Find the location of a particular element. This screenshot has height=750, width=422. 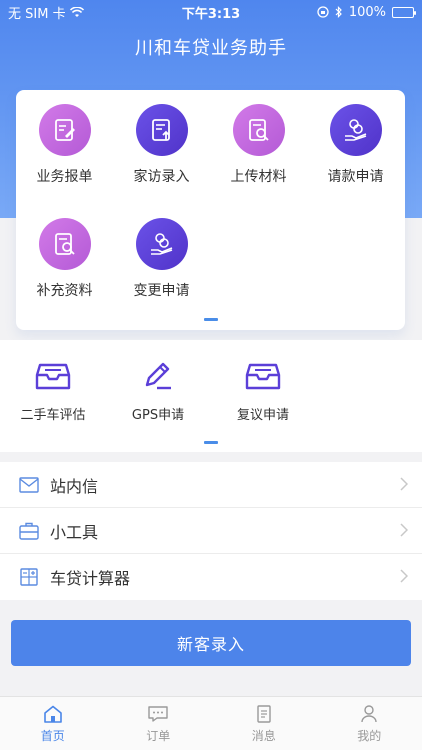

battery-percent: 100% is located at coordinates (367, 12).